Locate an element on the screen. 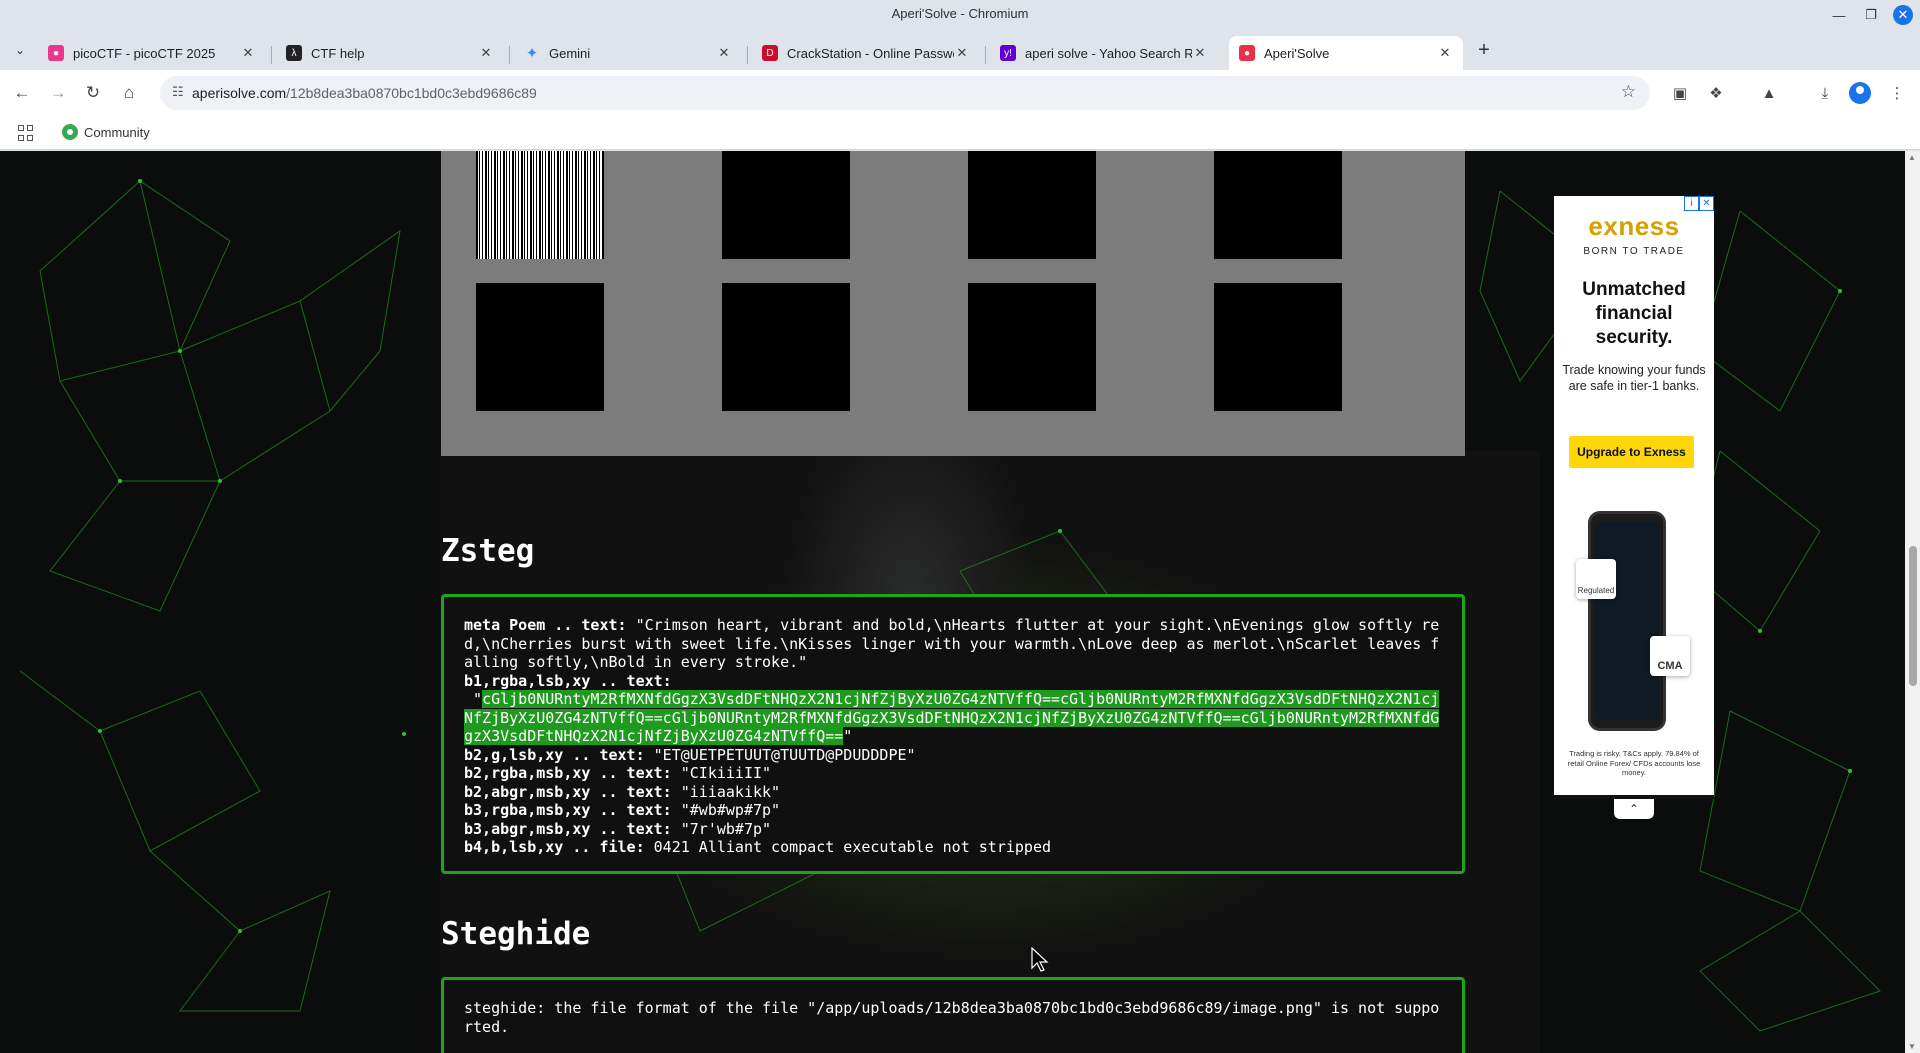 The image size is (1920, 1053). ad-tagline: BORN TO TRADE is located at coordinates (1634, 251).